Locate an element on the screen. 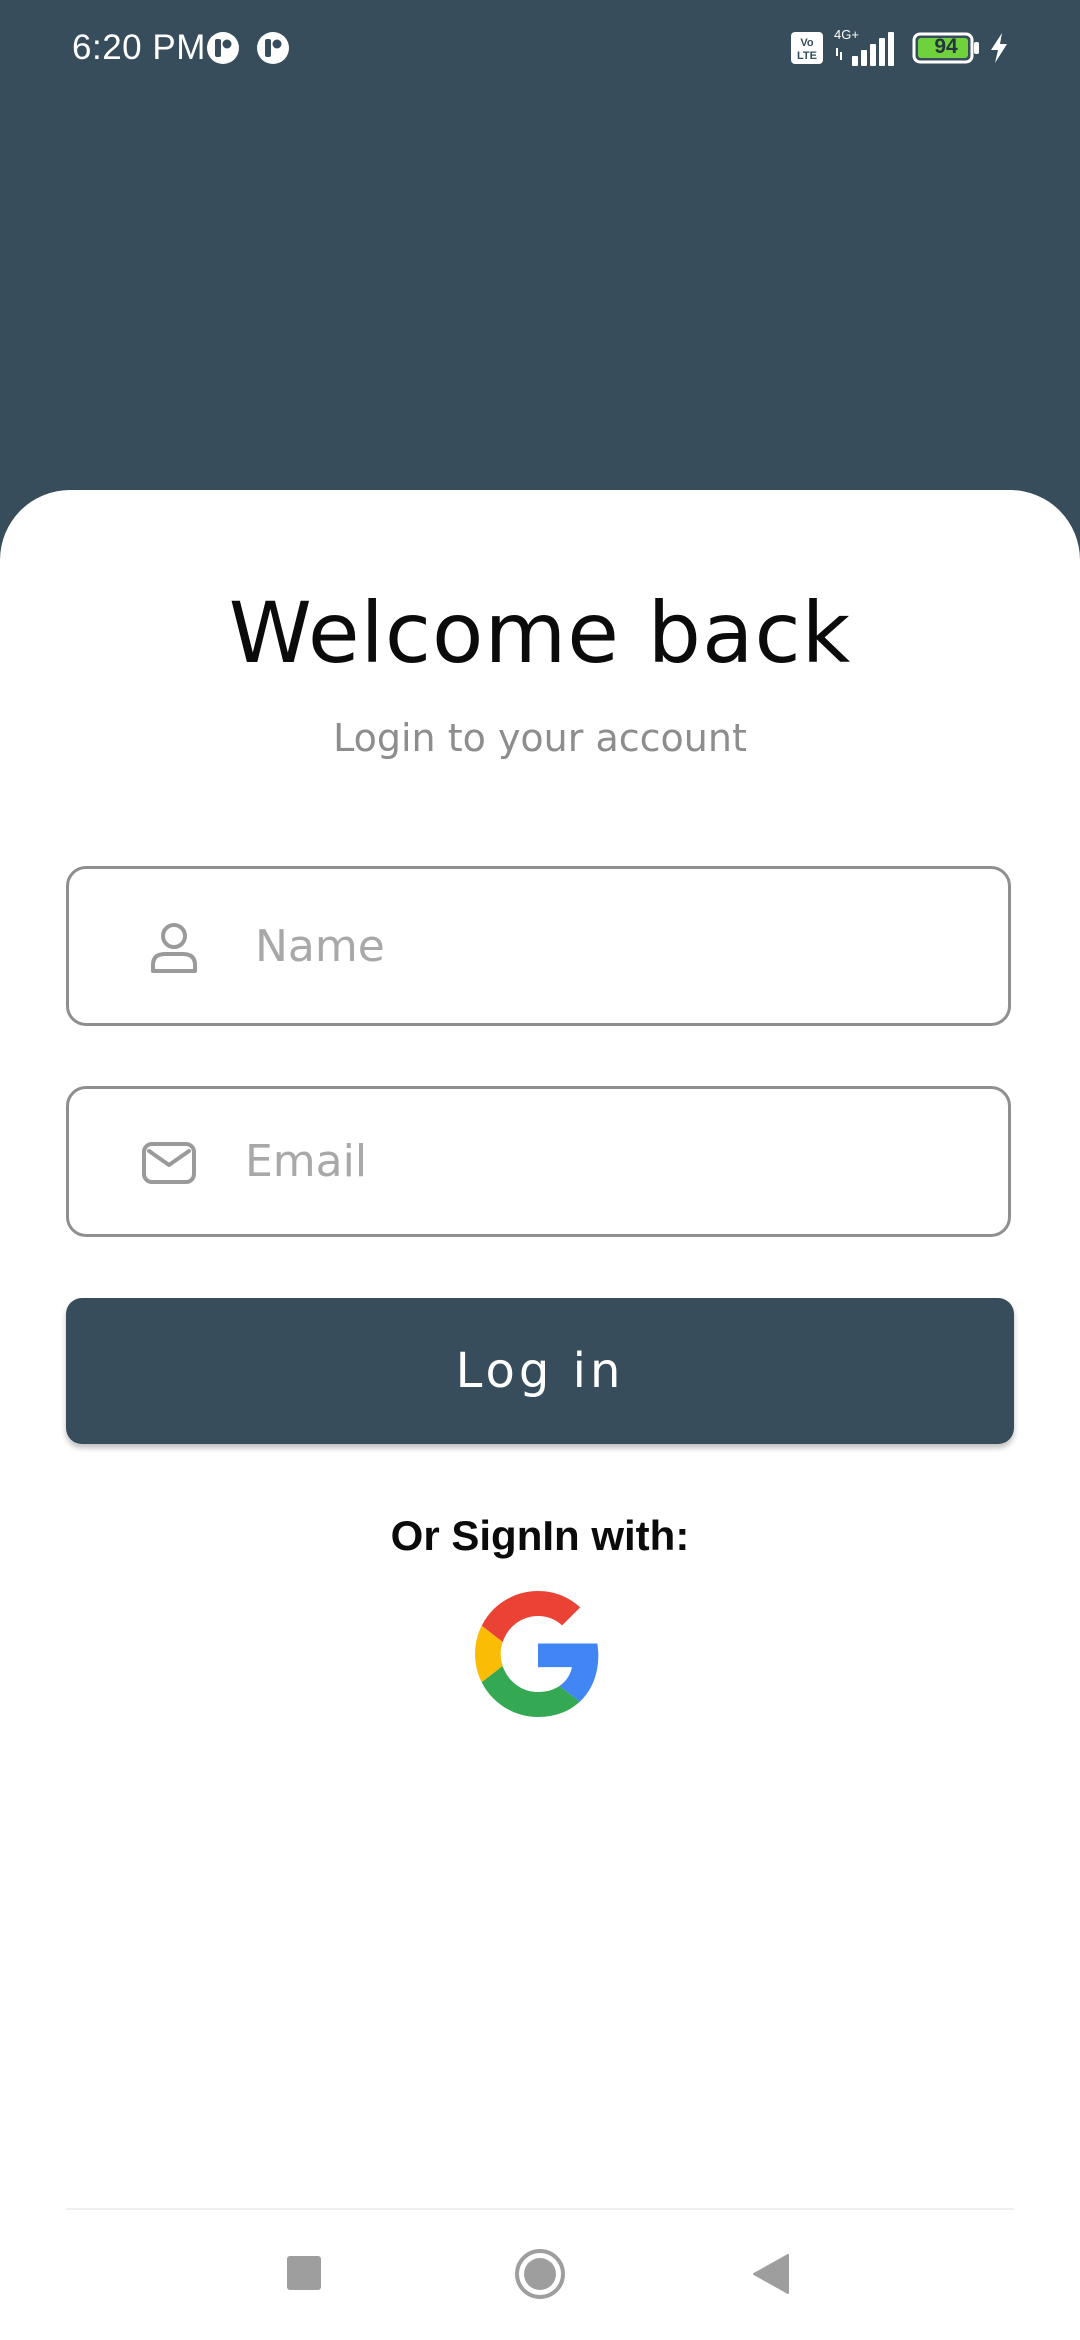  charging-bolt-icon is located at coordinates (999, 48).